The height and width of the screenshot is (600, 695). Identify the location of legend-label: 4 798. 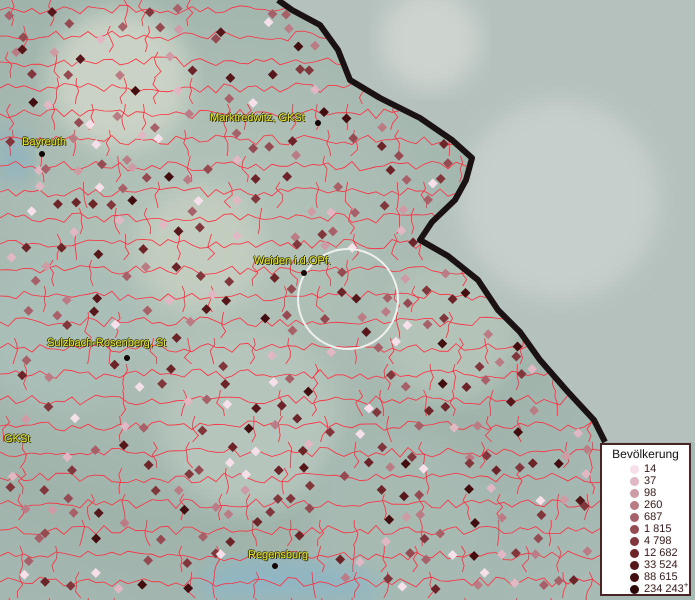
(658, 541).